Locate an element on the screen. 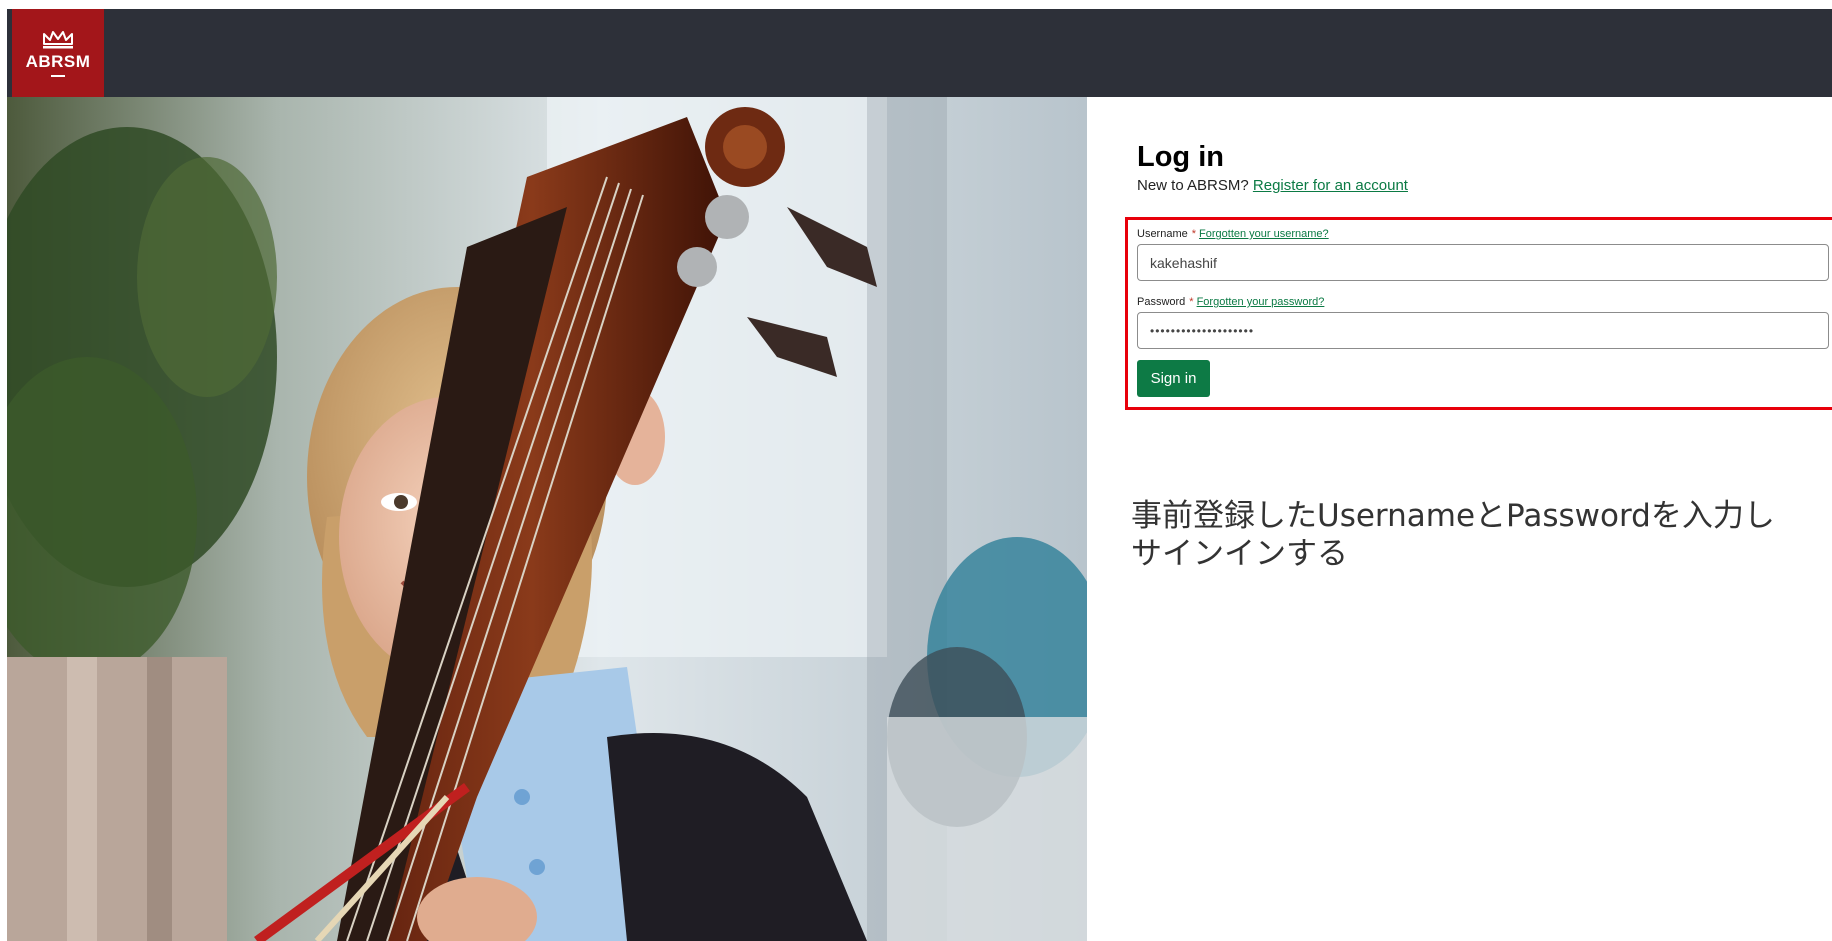 The width and height of the screenshot is (1832, 941). username-label: Username * Forgotten your username? is located at coordinates (1233, 234).